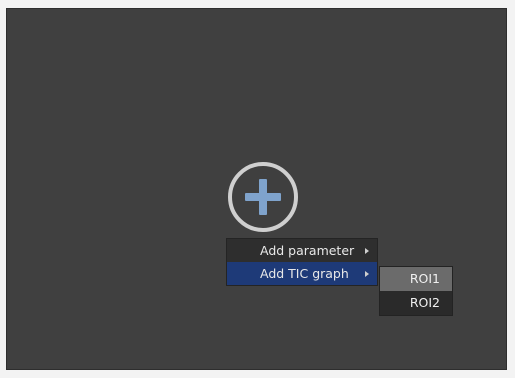  I want to click on menu-item-add-parameter: Add parameter, so click(302, 250).